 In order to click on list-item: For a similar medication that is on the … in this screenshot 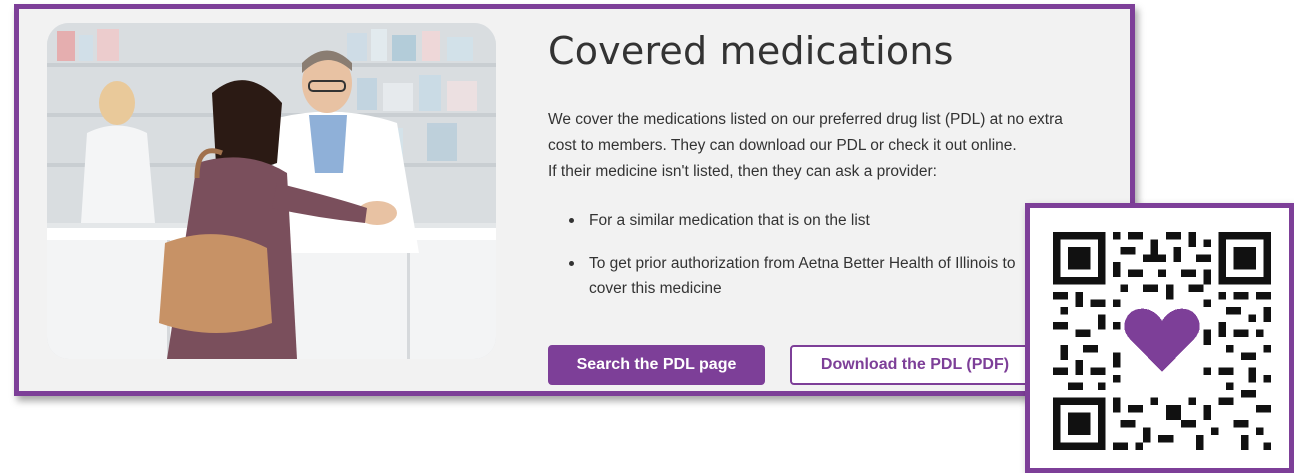, I will do `click(807, 220)`.